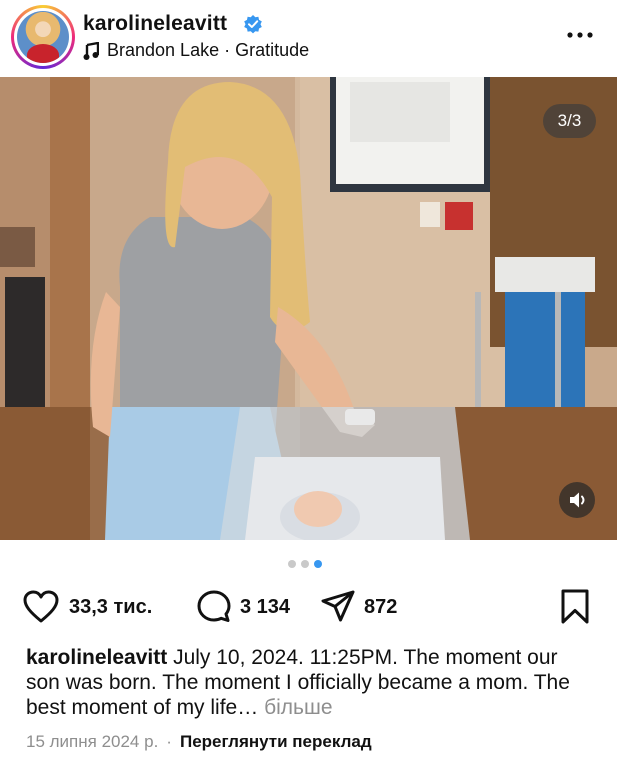 The width and height of the screenshot is (617, 768). I want to click on avatar, so click(43, 37).